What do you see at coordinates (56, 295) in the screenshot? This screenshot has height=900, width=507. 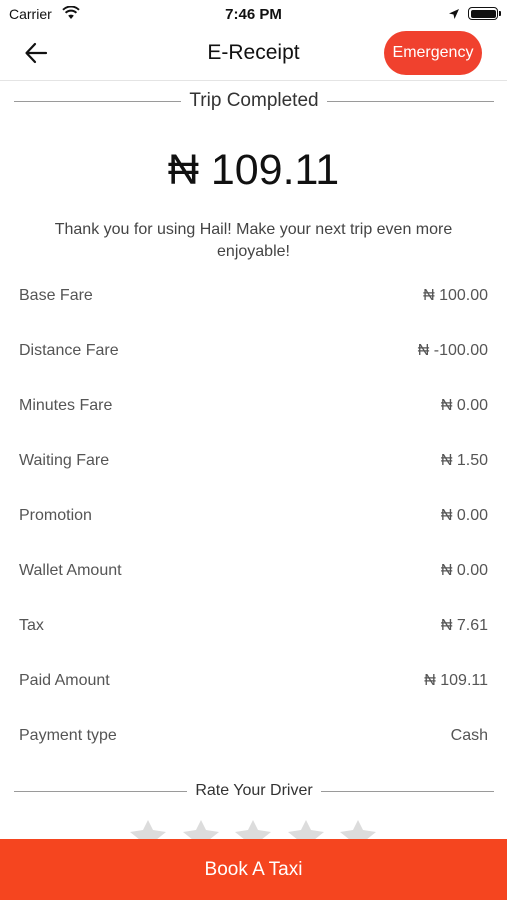 I see `fare-label: Base Fare` at bounding box center [56, 295].